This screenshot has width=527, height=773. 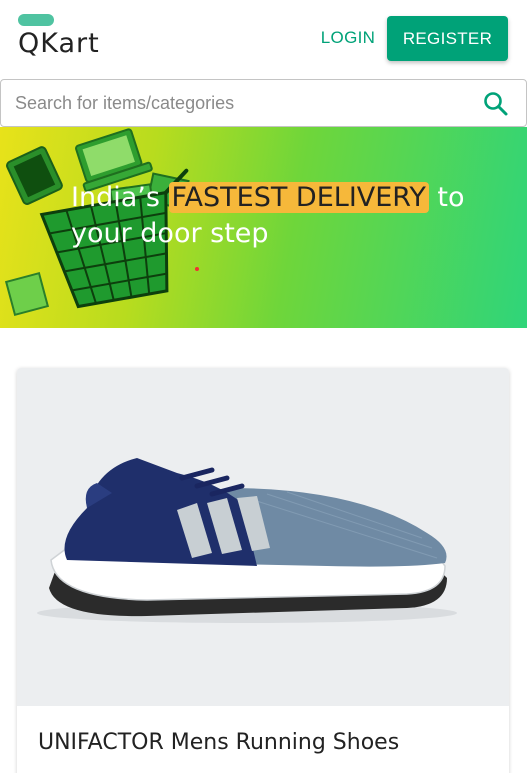 I want to click on search-bar, so click(x=263, y=103).